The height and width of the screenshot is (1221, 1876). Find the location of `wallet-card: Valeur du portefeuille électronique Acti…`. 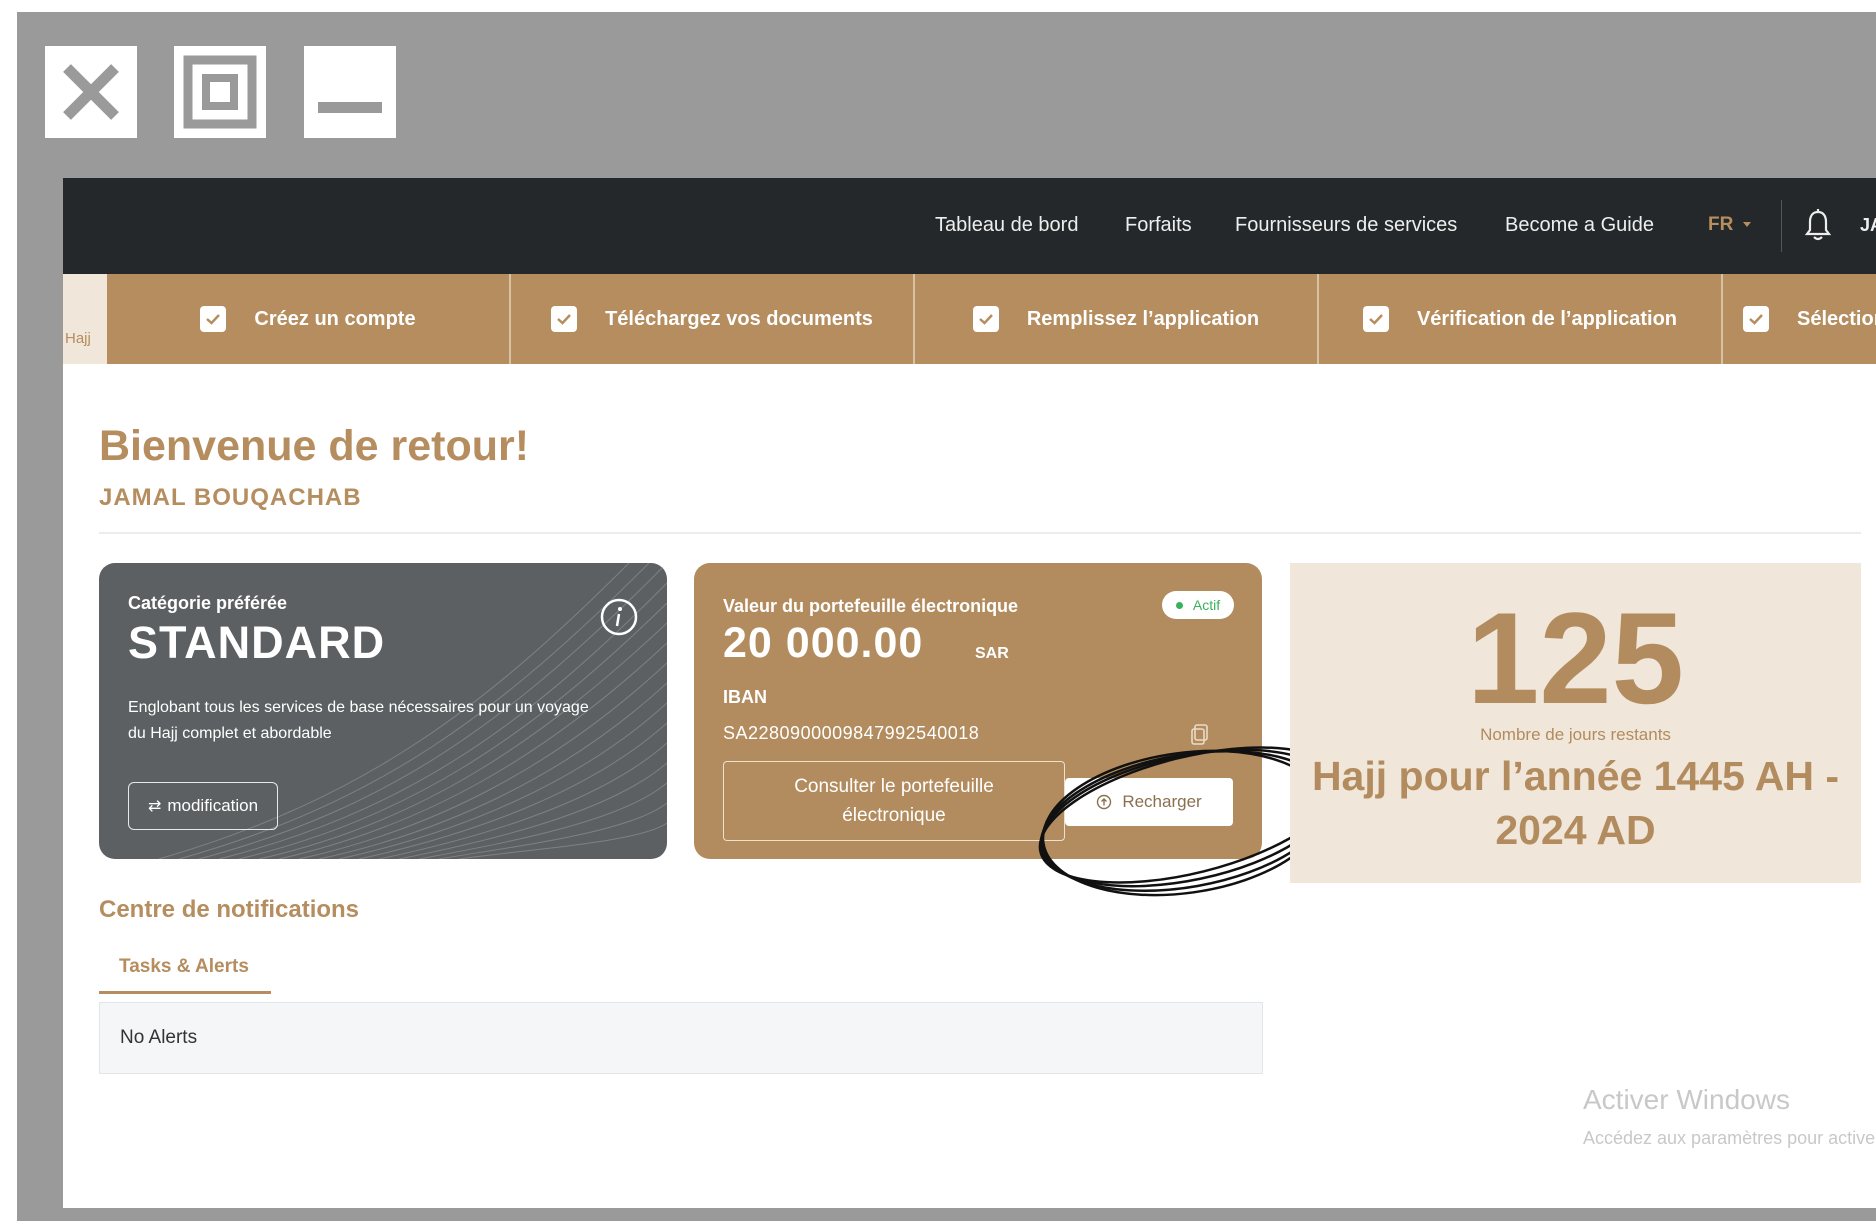

wallet-card: Valeur du portefeuille électronique Acti… is located at coordinates (978, 711).